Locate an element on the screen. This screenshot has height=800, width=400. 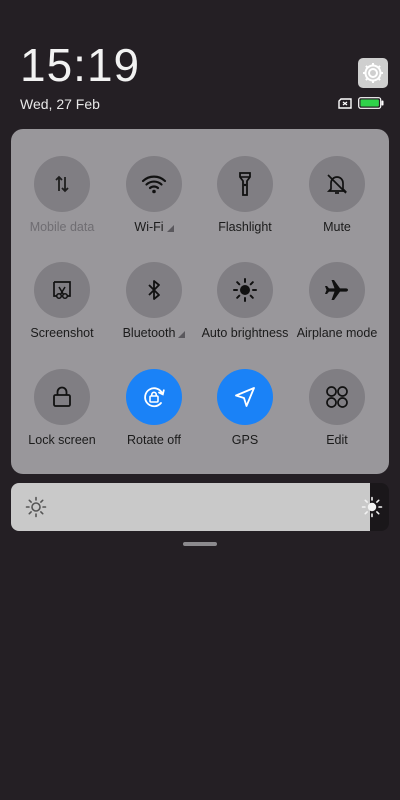
screenshot-toggle is located at coordinates (62, 290).